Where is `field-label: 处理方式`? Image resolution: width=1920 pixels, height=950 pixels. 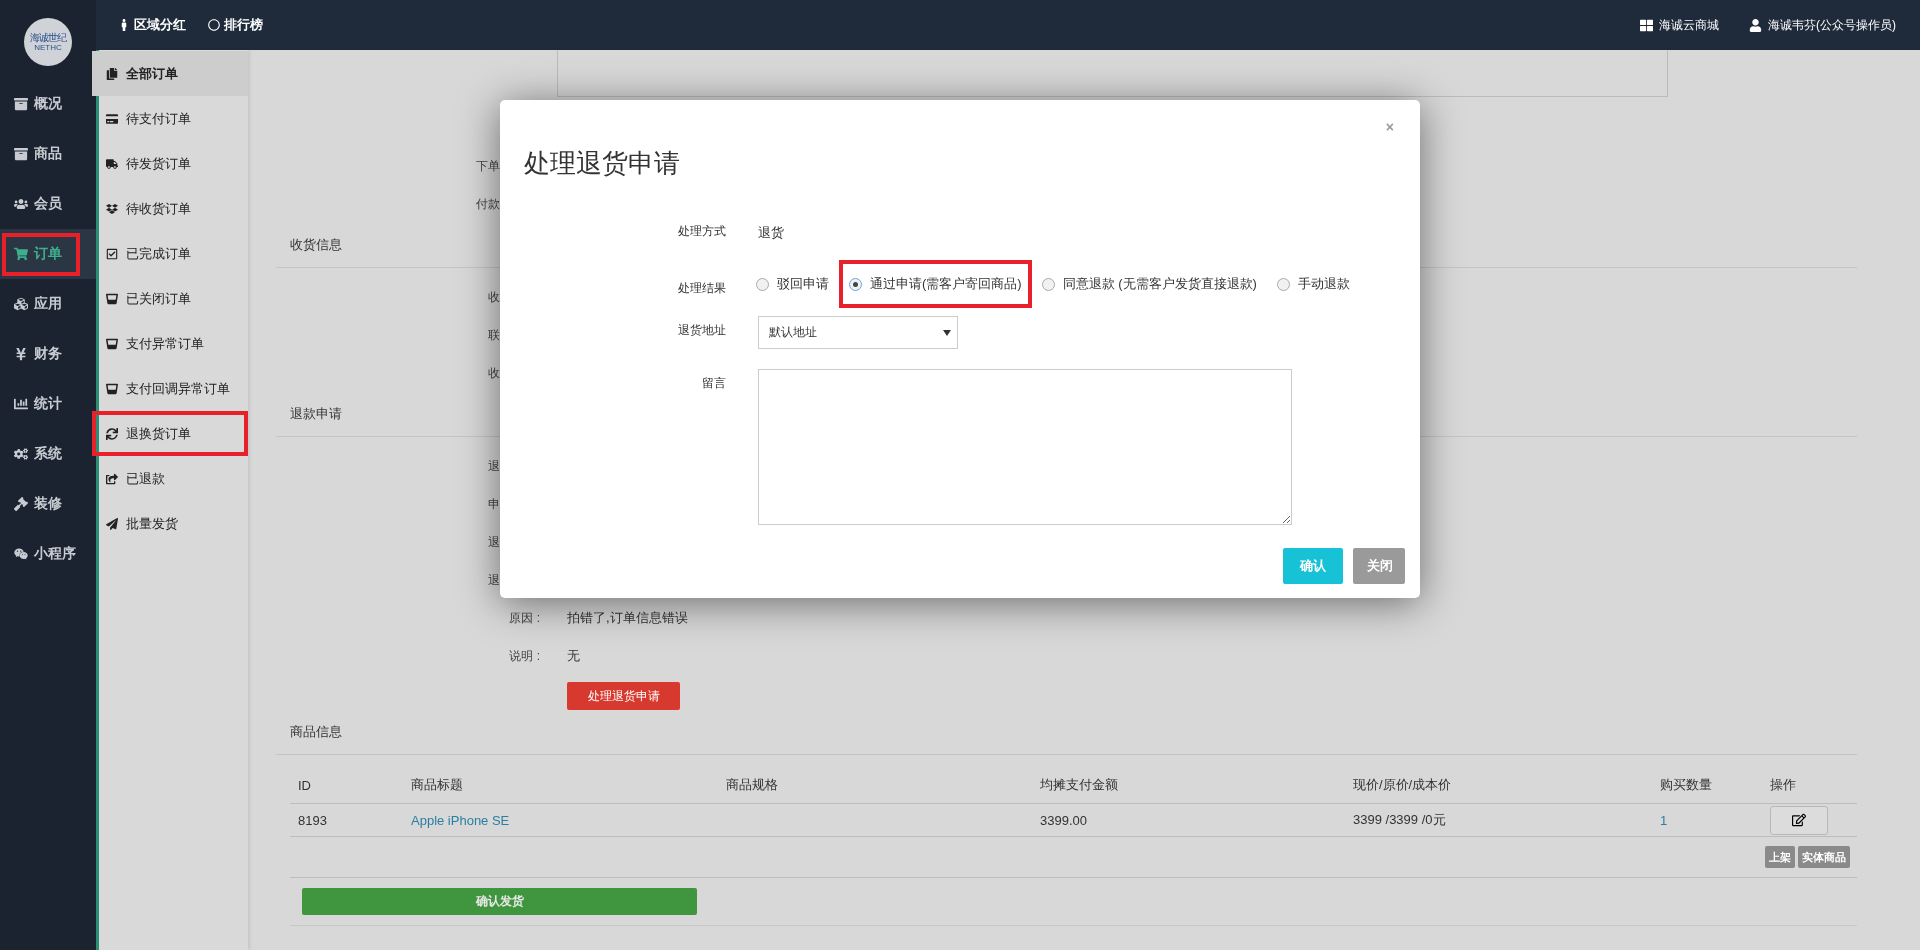 field-label: 处理方式 is located at coordinates (701, 231).